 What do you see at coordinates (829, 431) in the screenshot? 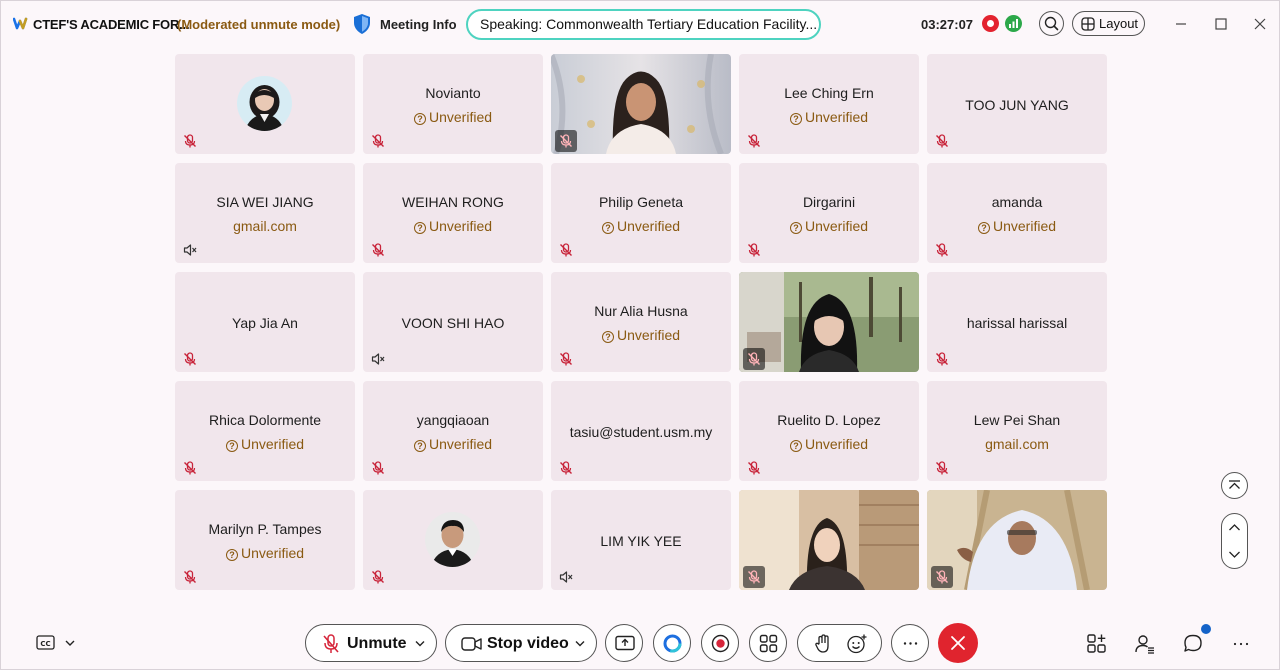
I see `participant-tile: Ruelito D. Lopez? Unverified` at bounding box center [829, 431].